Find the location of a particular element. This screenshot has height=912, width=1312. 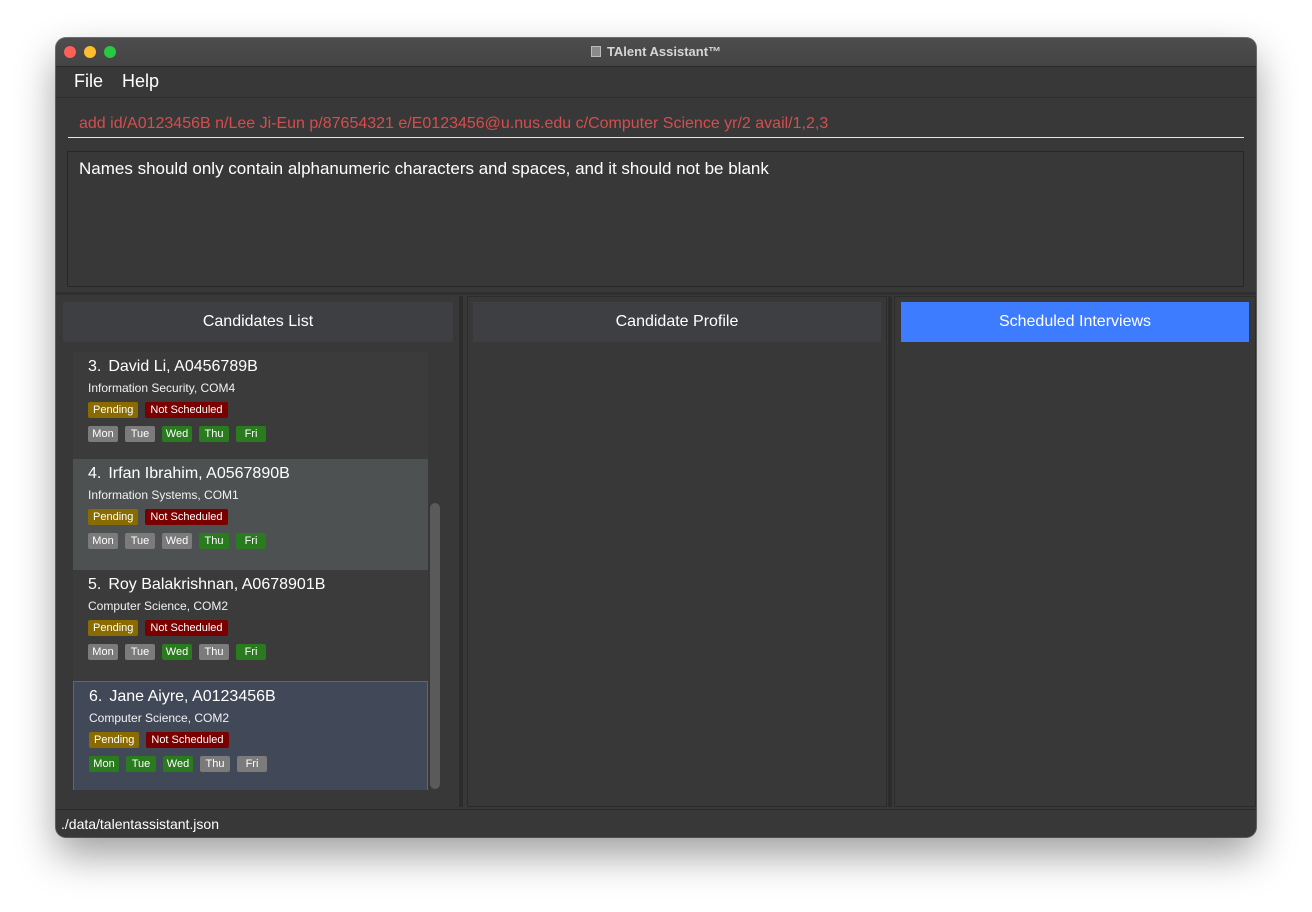

candidate-name: David Li, A0456789B is located at coordinates (183, 366).